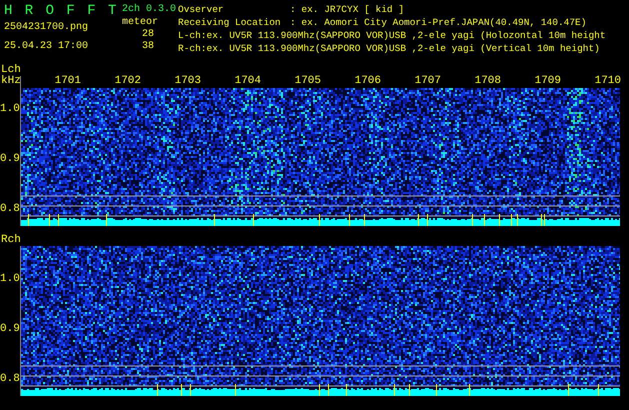 The image size is (629, 410). Describe the element at coordinates (187, 81) in the screenshot. I see `time-label: 1703` at that location.